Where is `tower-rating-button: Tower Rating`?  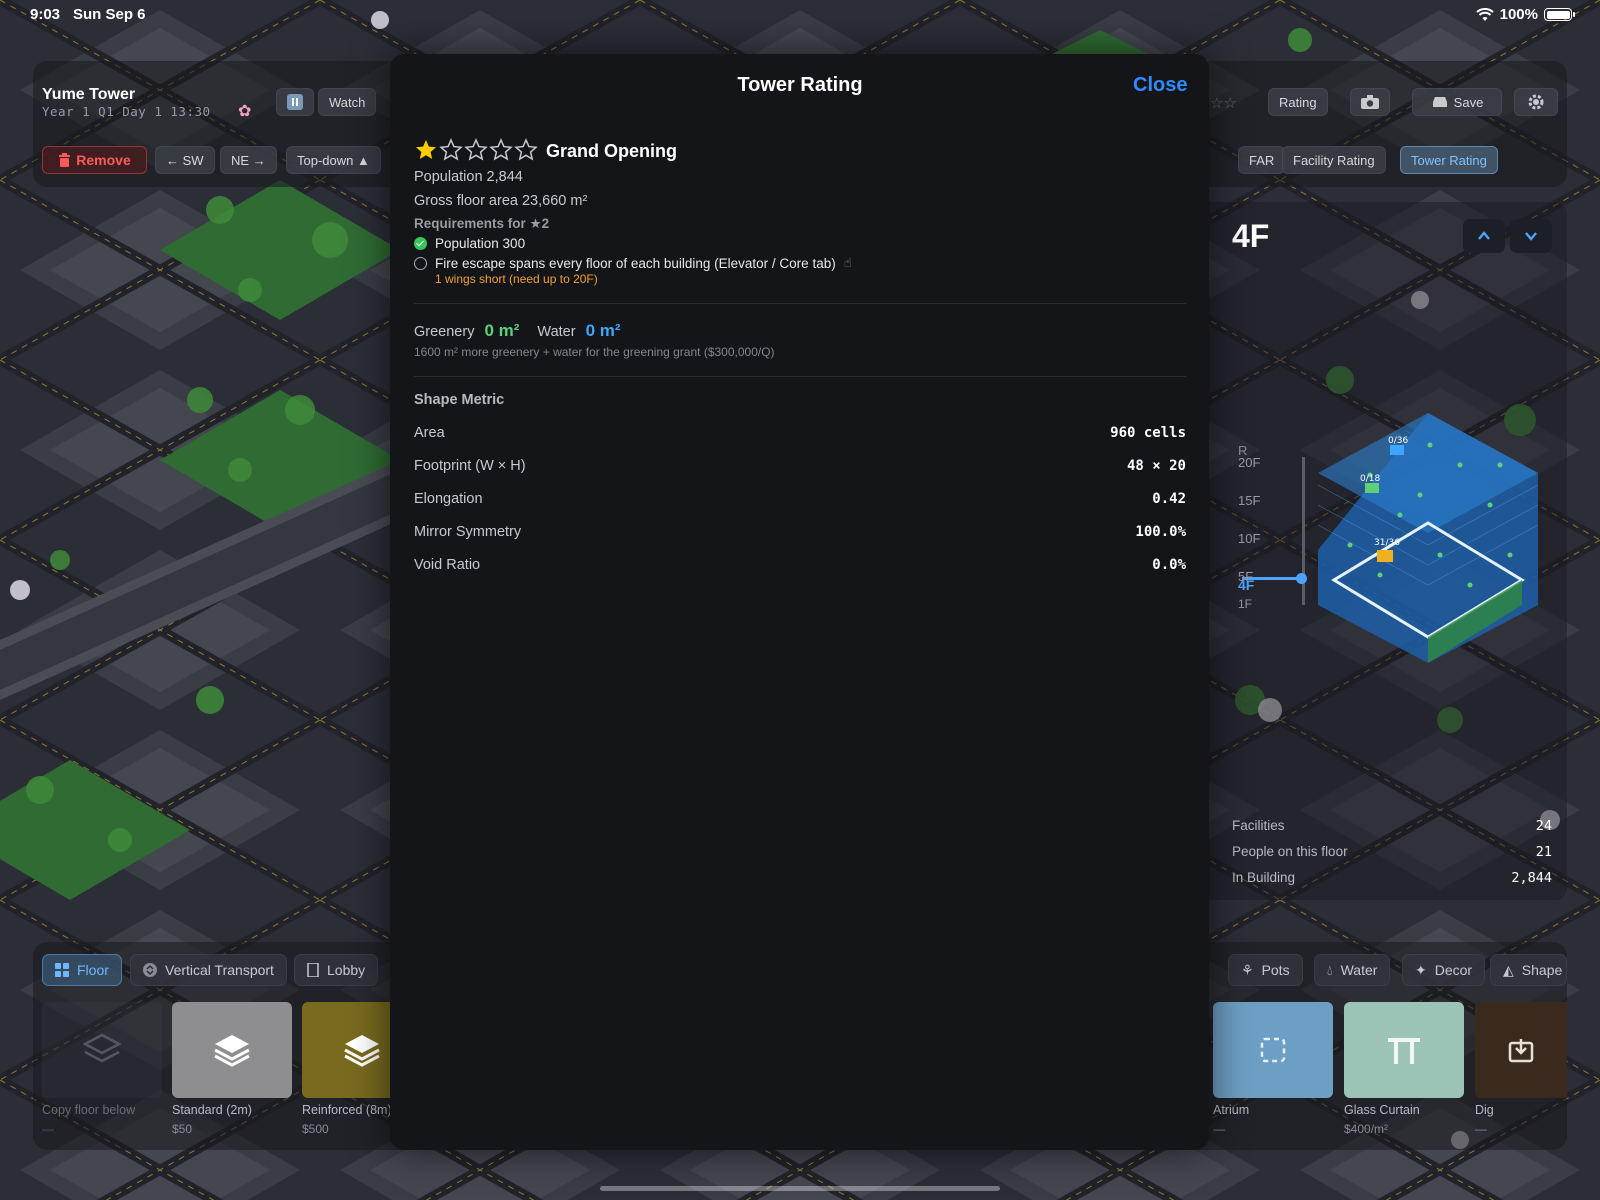
tower-rating-button: Tower Rating is located at coordinates (1449, 160).